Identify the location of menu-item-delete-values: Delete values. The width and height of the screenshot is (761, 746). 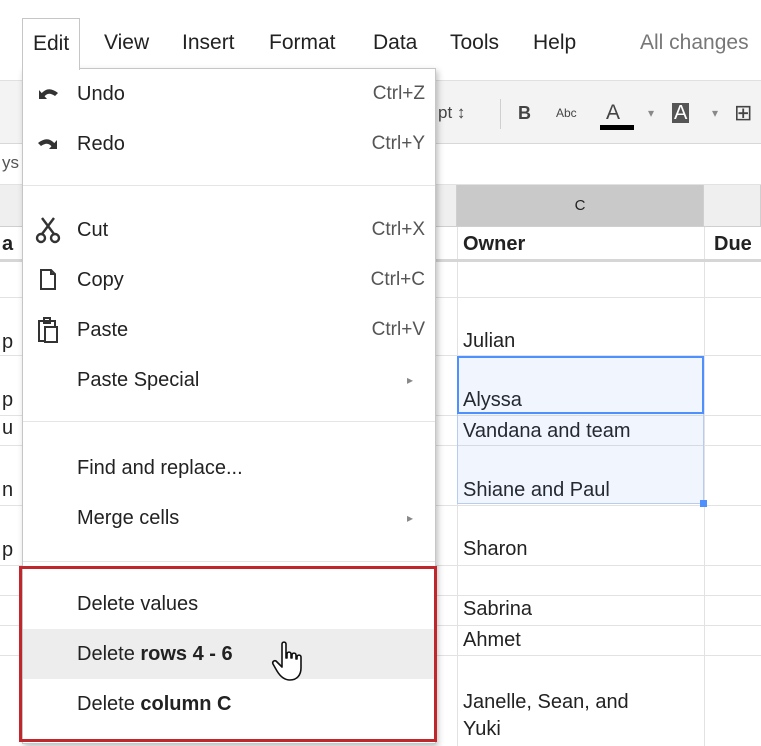
(229, 604).